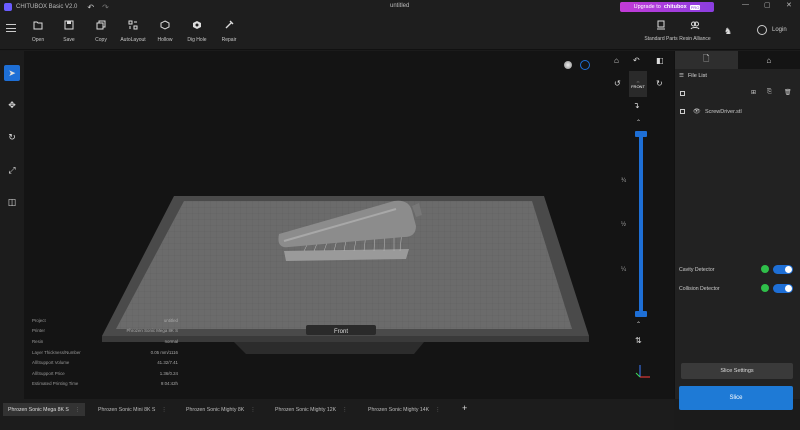 This screenshot has width=800, height=430. What do you see at coordinates (12, 202) in the screenshot?
I see `mirror-tool-icon: ◫` at bounding box center [12, 202].